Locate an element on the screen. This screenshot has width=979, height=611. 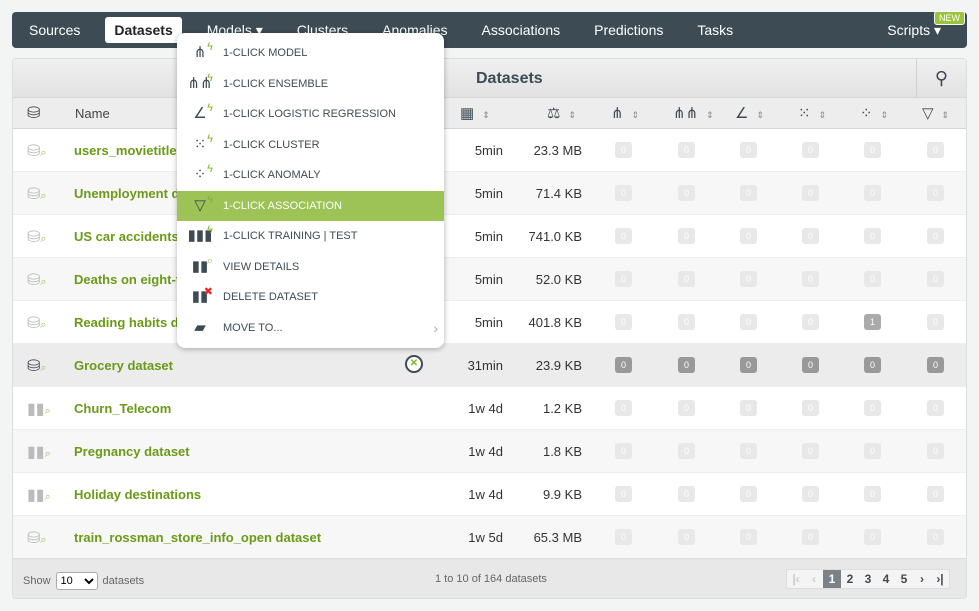
table-row: ⛁⌕ Reading habits da 5min 401.8 KB 0 0 0 0 1 0 is located at coordinates (489, 322).